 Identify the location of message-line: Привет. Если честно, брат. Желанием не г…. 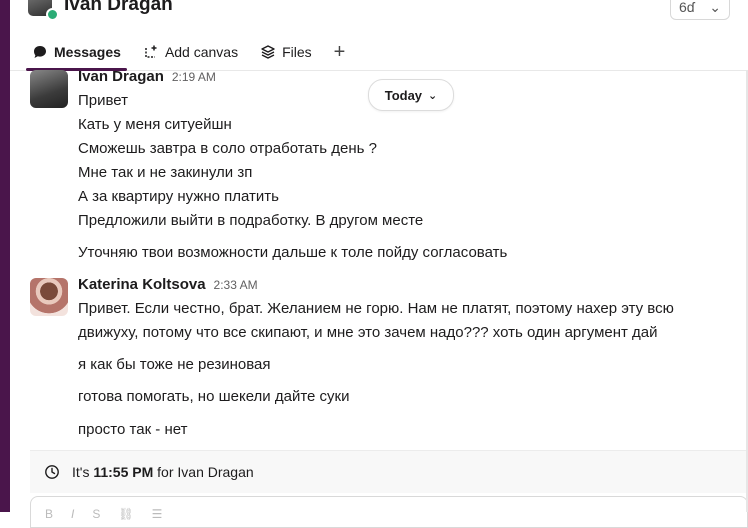
(376, 308).